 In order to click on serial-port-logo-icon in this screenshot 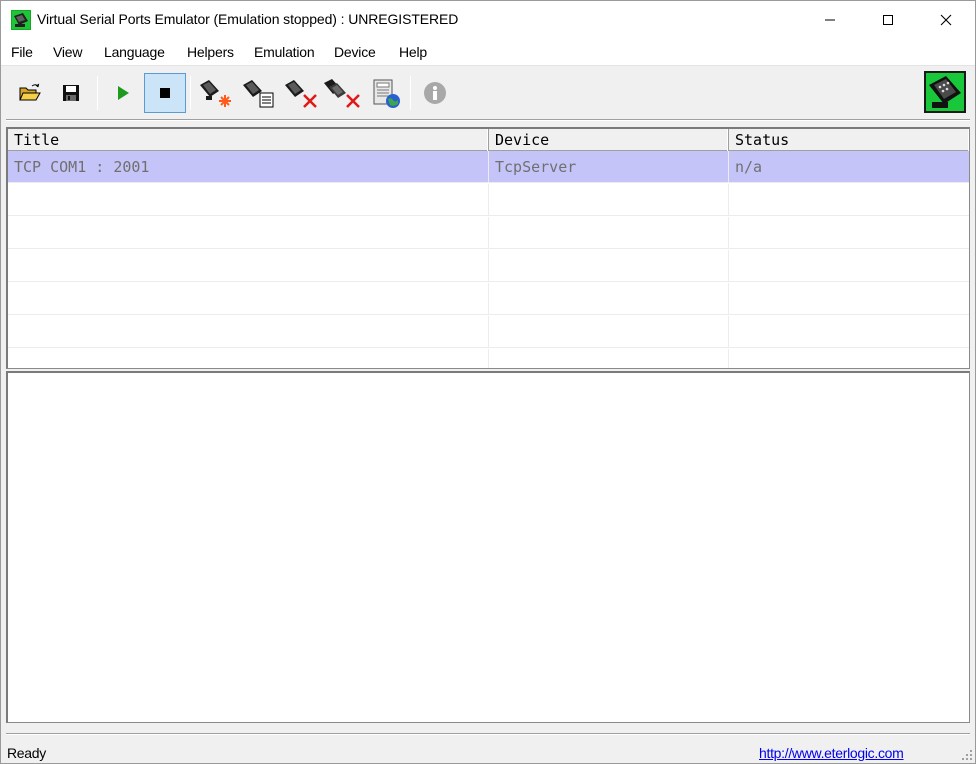, I will do `click(945, 92)`.